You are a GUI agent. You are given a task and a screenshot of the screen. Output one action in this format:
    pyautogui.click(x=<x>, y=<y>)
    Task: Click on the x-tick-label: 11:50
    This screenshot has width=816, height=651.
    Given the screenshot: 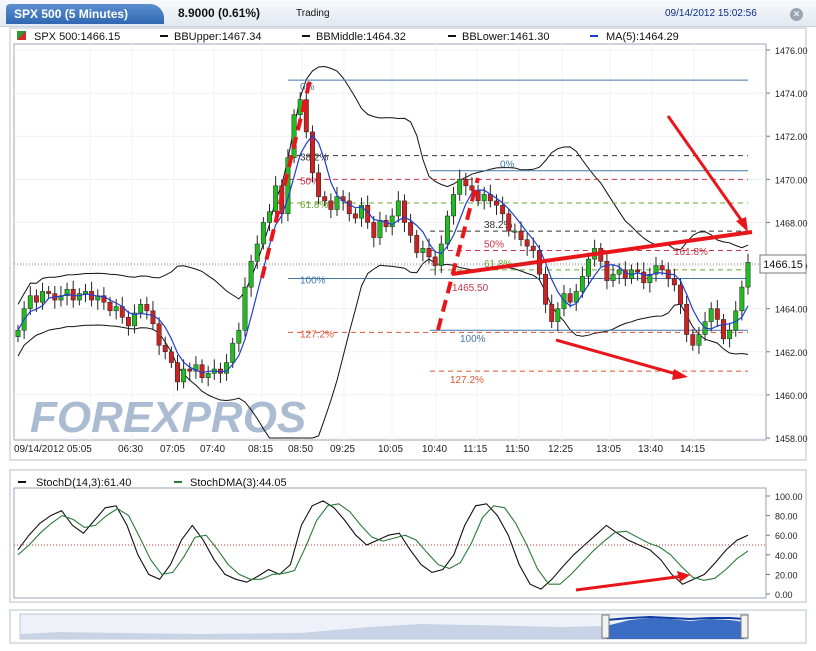 What is the action you would take?
    pyautogui.click(x=517, y=449)
    